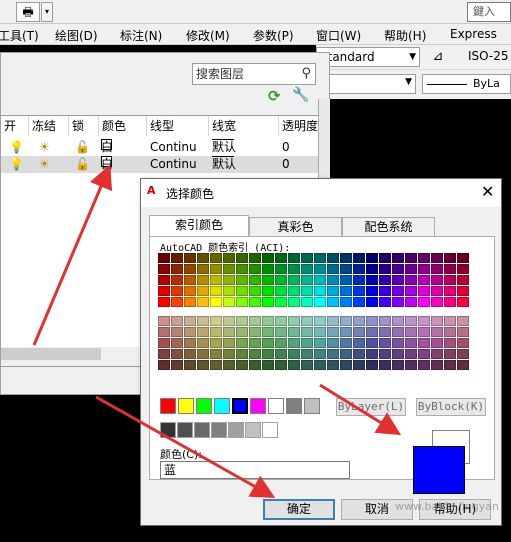  Describe the element at coordinates (300, 95) in the screenshot. I see `settings-wrench-icon: 🔧` at that location.